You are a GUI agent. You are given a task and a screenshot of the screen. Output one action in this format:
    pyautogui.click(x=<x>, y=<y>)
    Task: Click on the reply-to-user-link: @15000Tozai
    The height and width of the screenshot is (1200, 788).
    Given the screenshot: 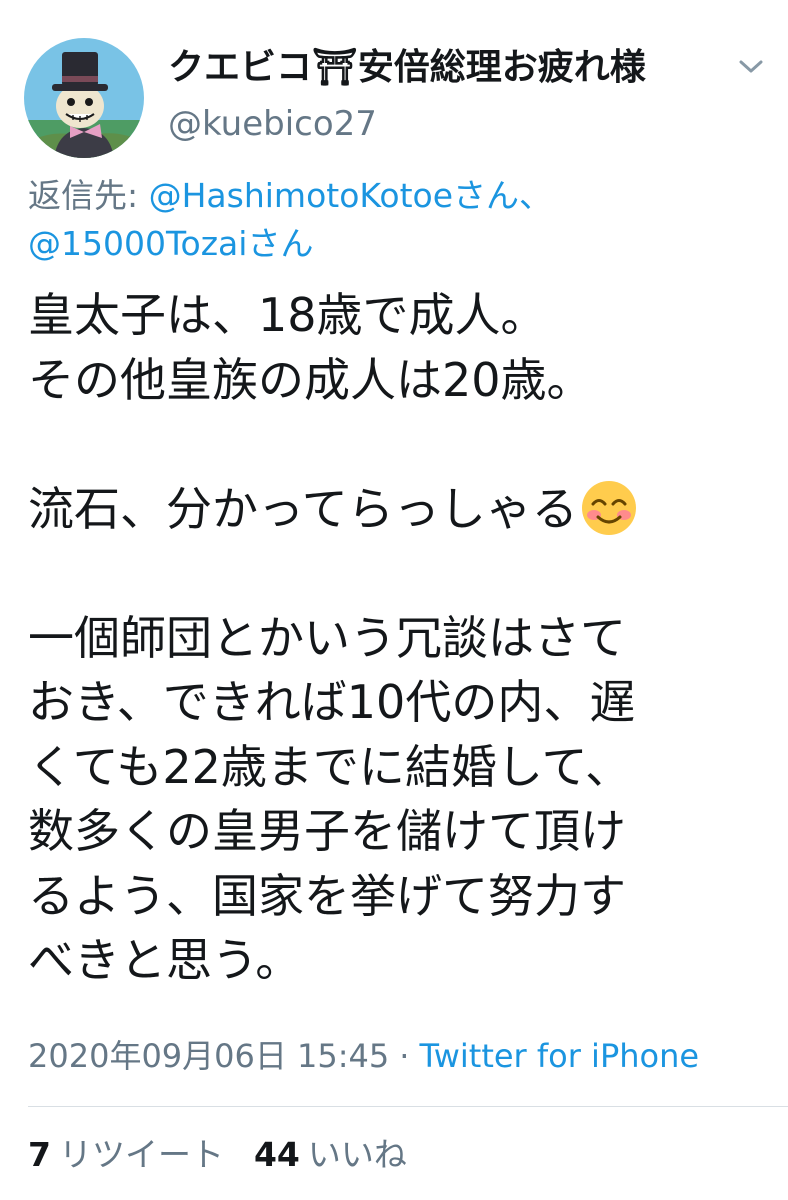 What is the action you would take?
    pyautogui.click(x=137, y=243)
    